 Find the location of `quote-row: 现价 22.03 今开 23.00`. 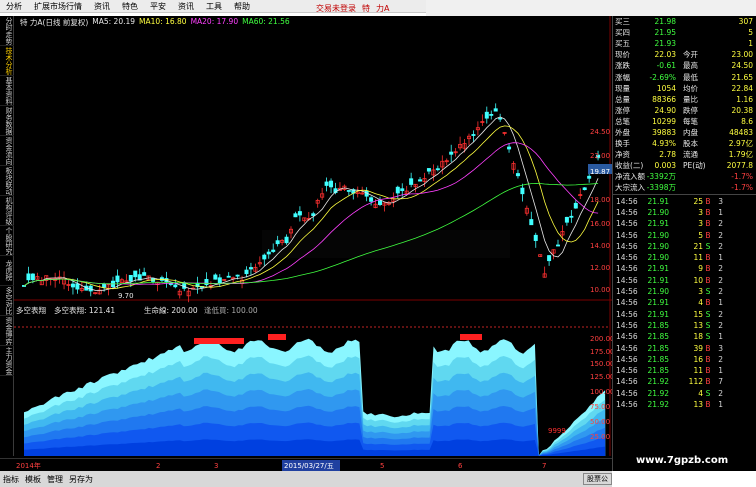

quote-row: 现价 22.03 今开 23.00 is located at coordinates (684, 54).